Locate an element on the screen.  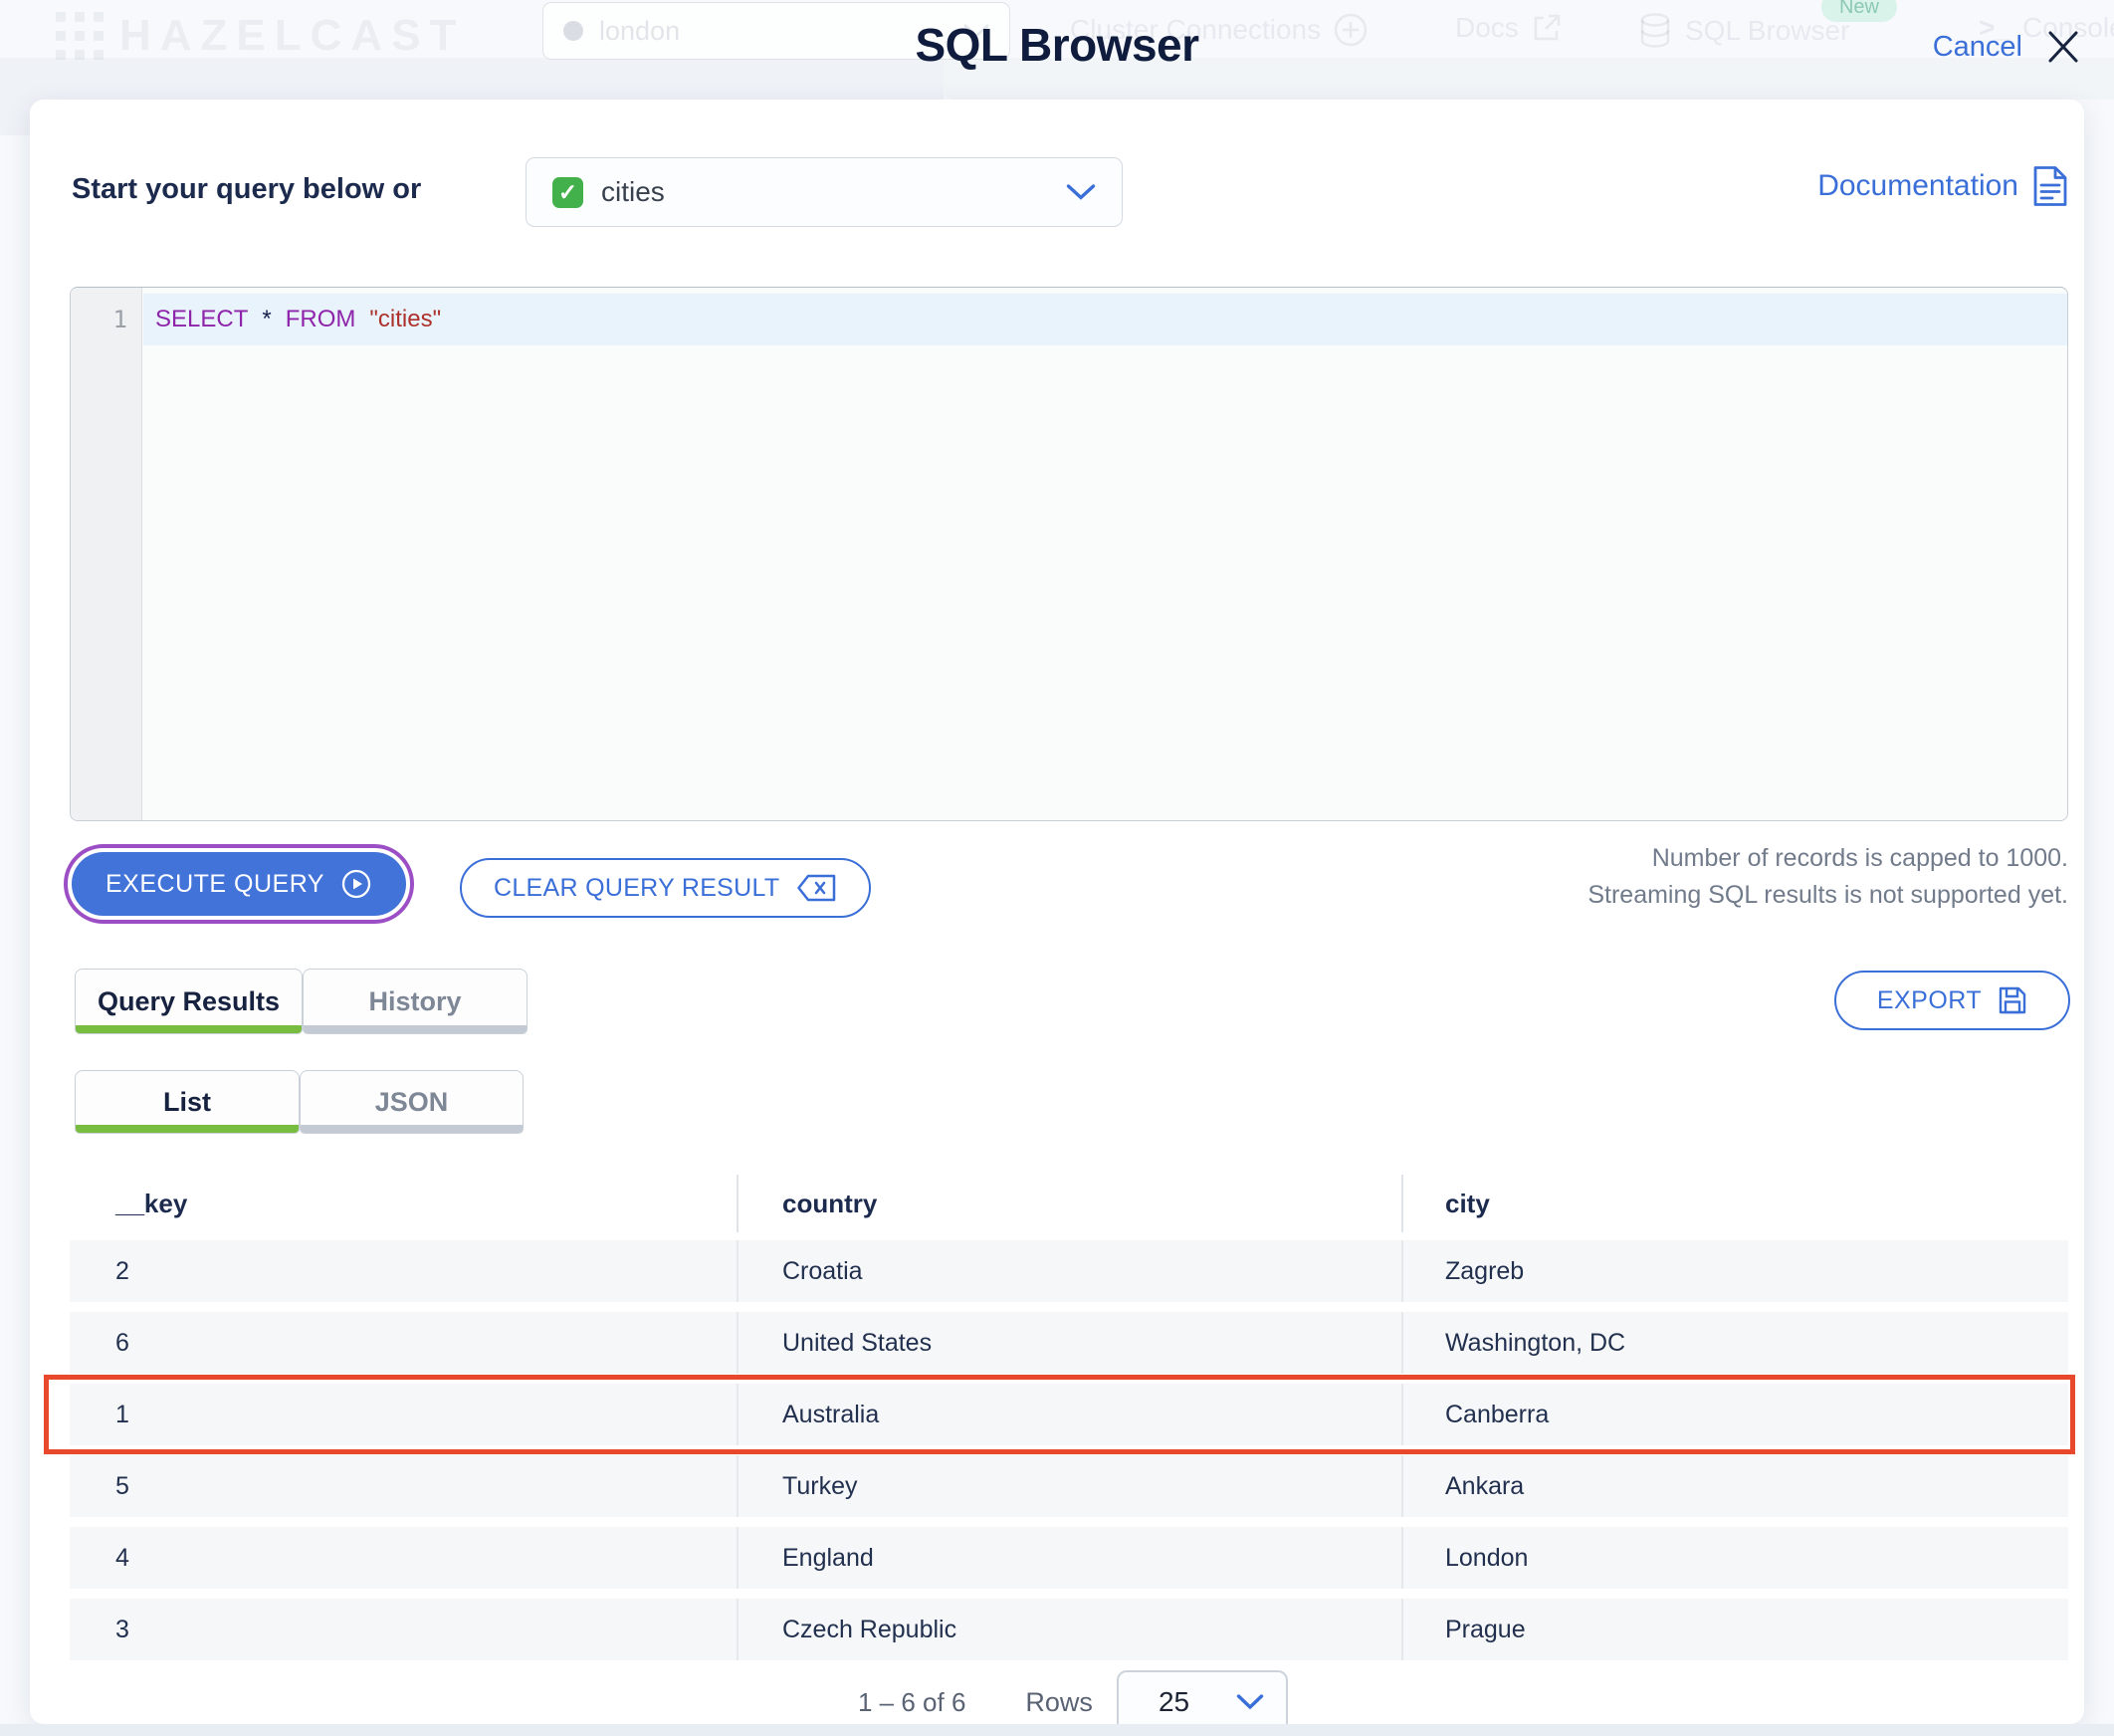
external-link-icon is located at coordinates (1547, 28).